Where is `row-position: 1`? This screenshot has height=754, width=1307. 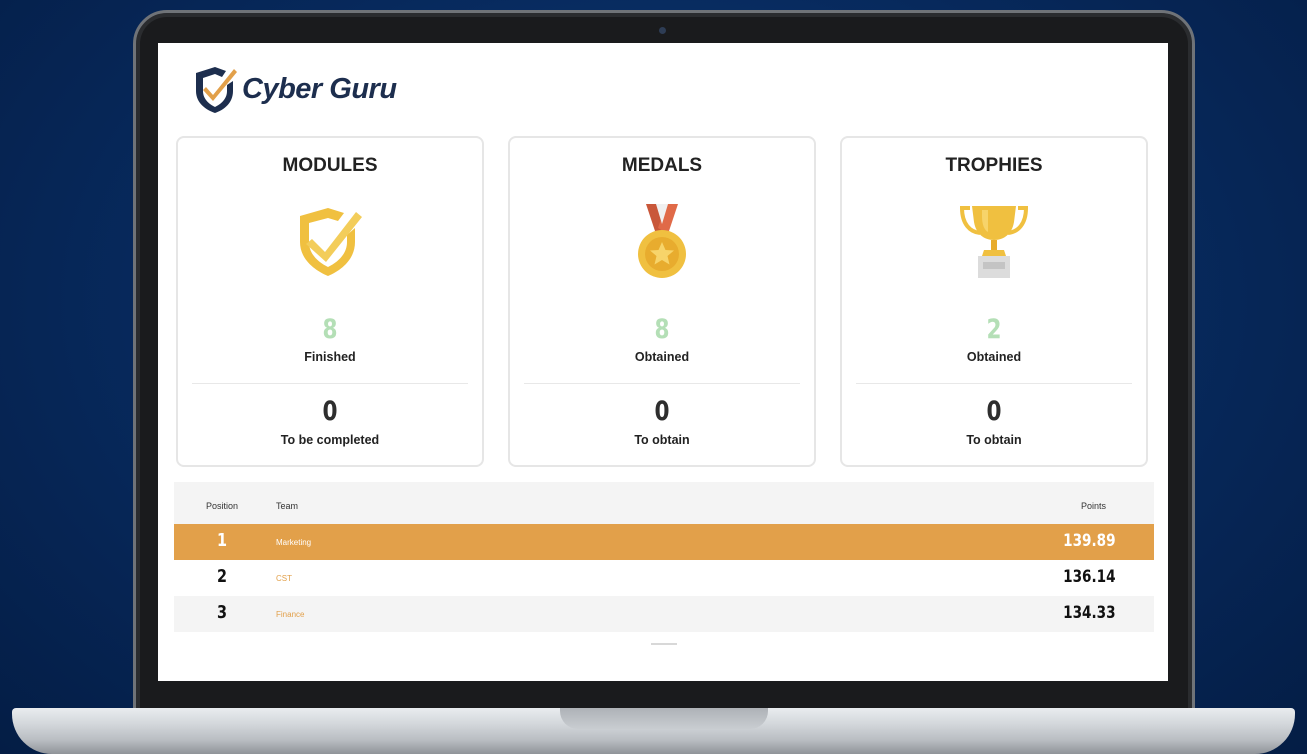 row-position: 1 is located at coordinates (222, 540).